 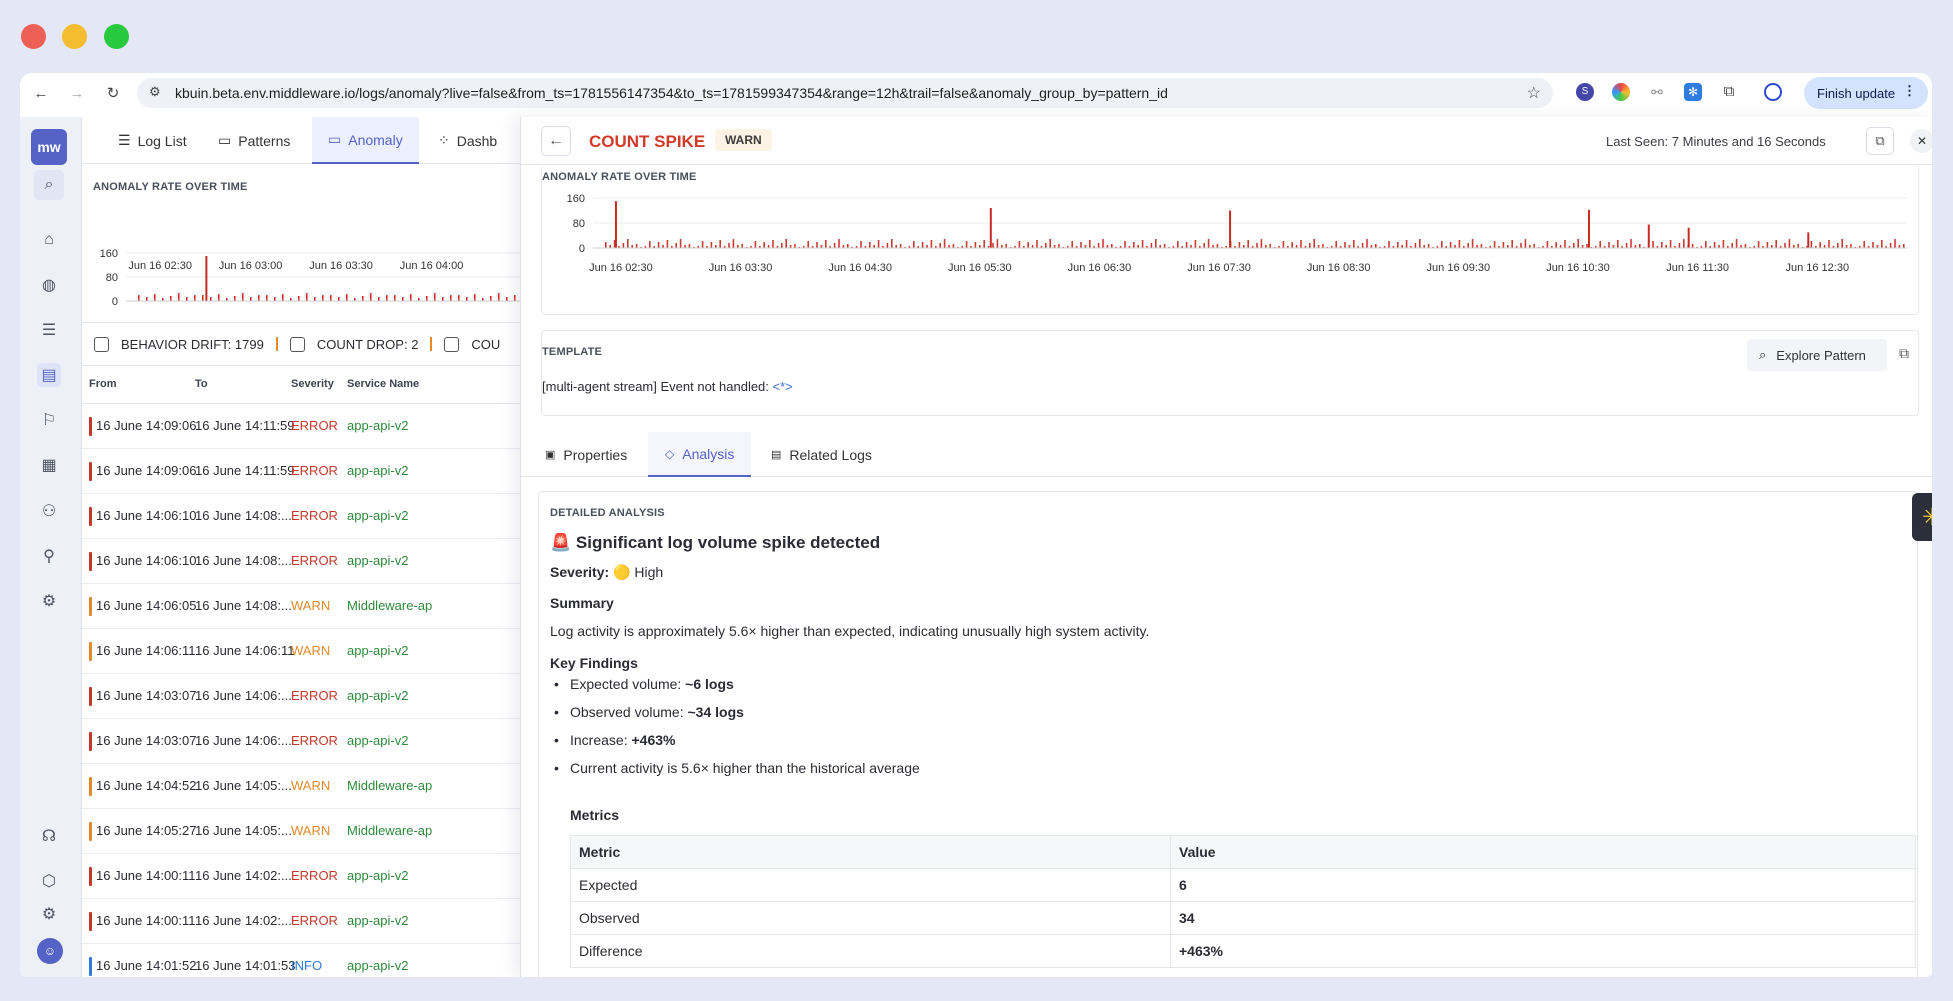 I want to click on back-button: ←, so click(x=556, y=141).